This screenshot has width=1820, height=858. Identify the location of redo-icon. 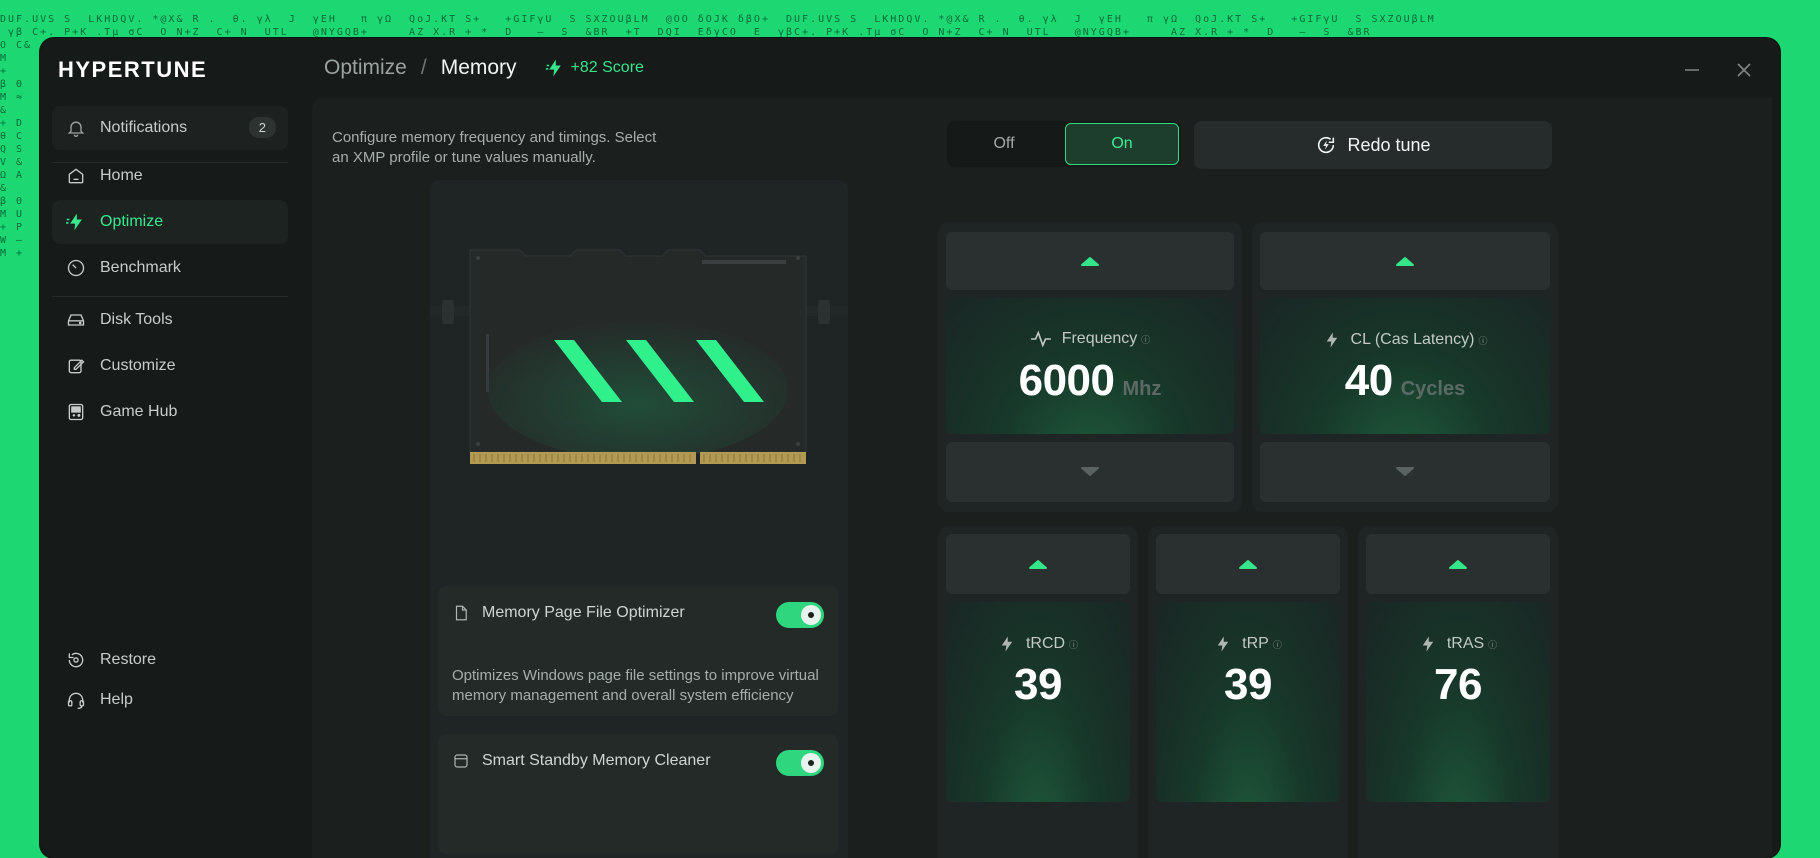
(1326, 145).